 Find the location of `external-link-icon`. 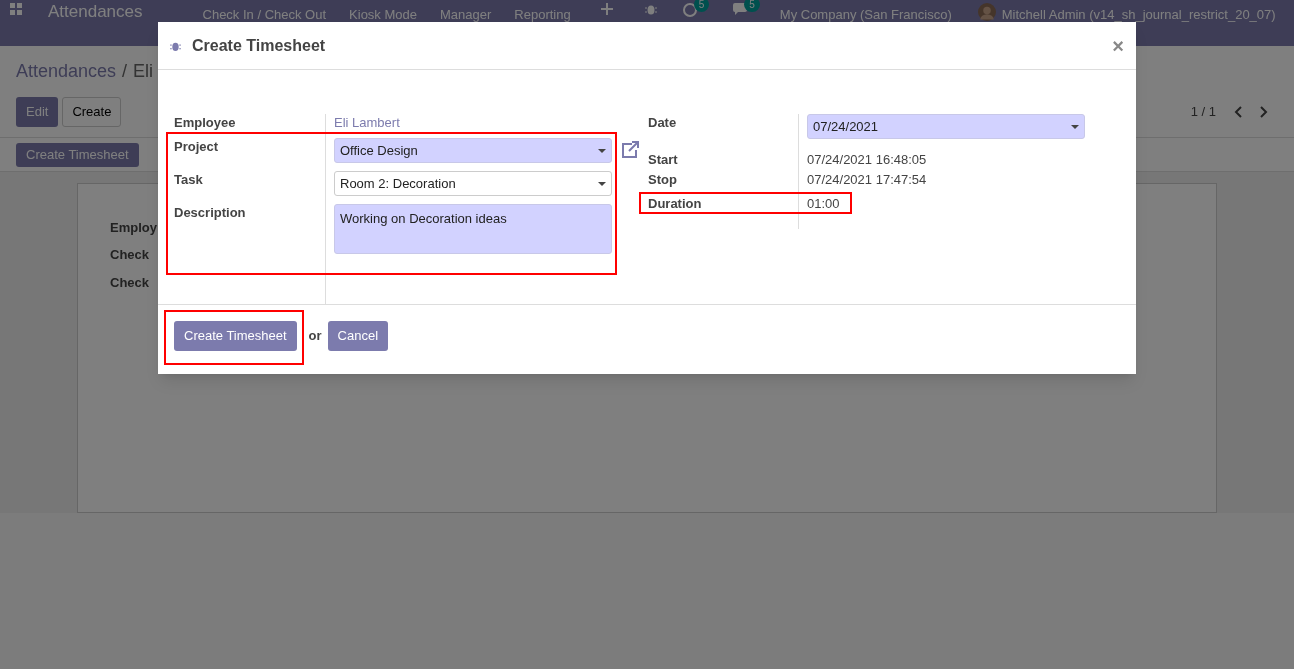

external-link-icon is located at coordinates (630, 150).